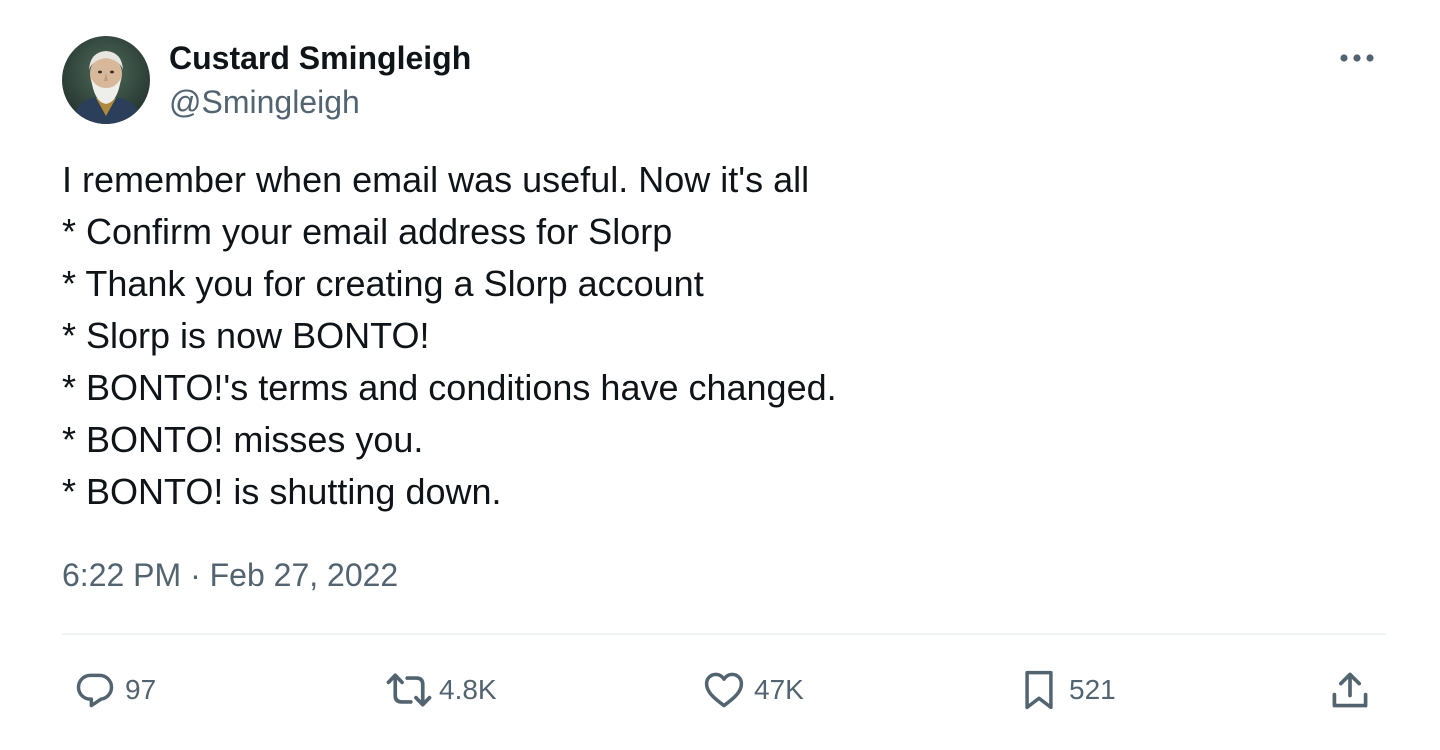 This screenshot has width=1440, height=750. I want to click on tweet-line: * BONTO! misses you., so click(243, 439).